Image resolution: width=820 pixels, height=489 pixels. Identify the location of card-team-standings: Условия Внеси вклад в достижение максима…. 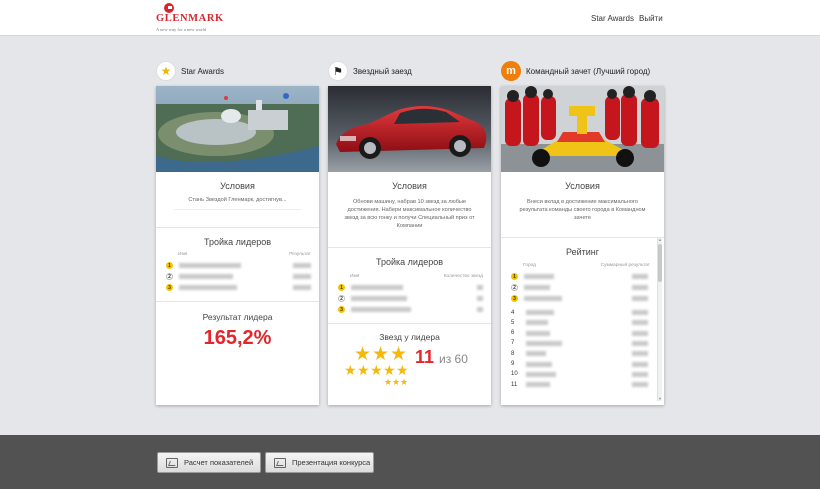
(582, 245).